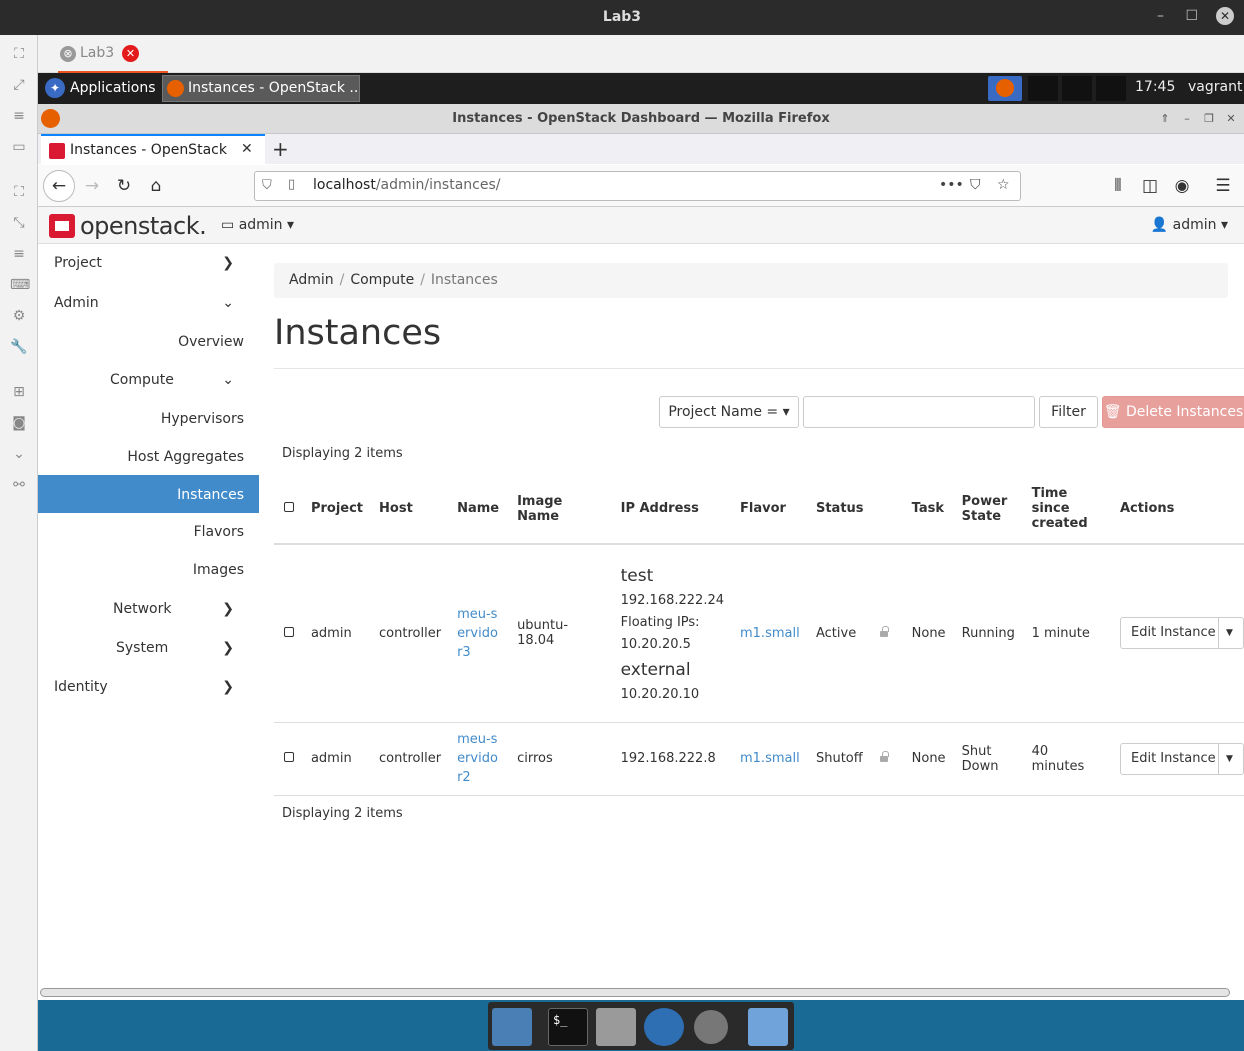 Image resolution: width=1244 pixels, height=1051 pixels. What do you see at coordinates (19, 423) in the screenshot?
I see `camera-icon: ◙` at bounding box center [19, 423].